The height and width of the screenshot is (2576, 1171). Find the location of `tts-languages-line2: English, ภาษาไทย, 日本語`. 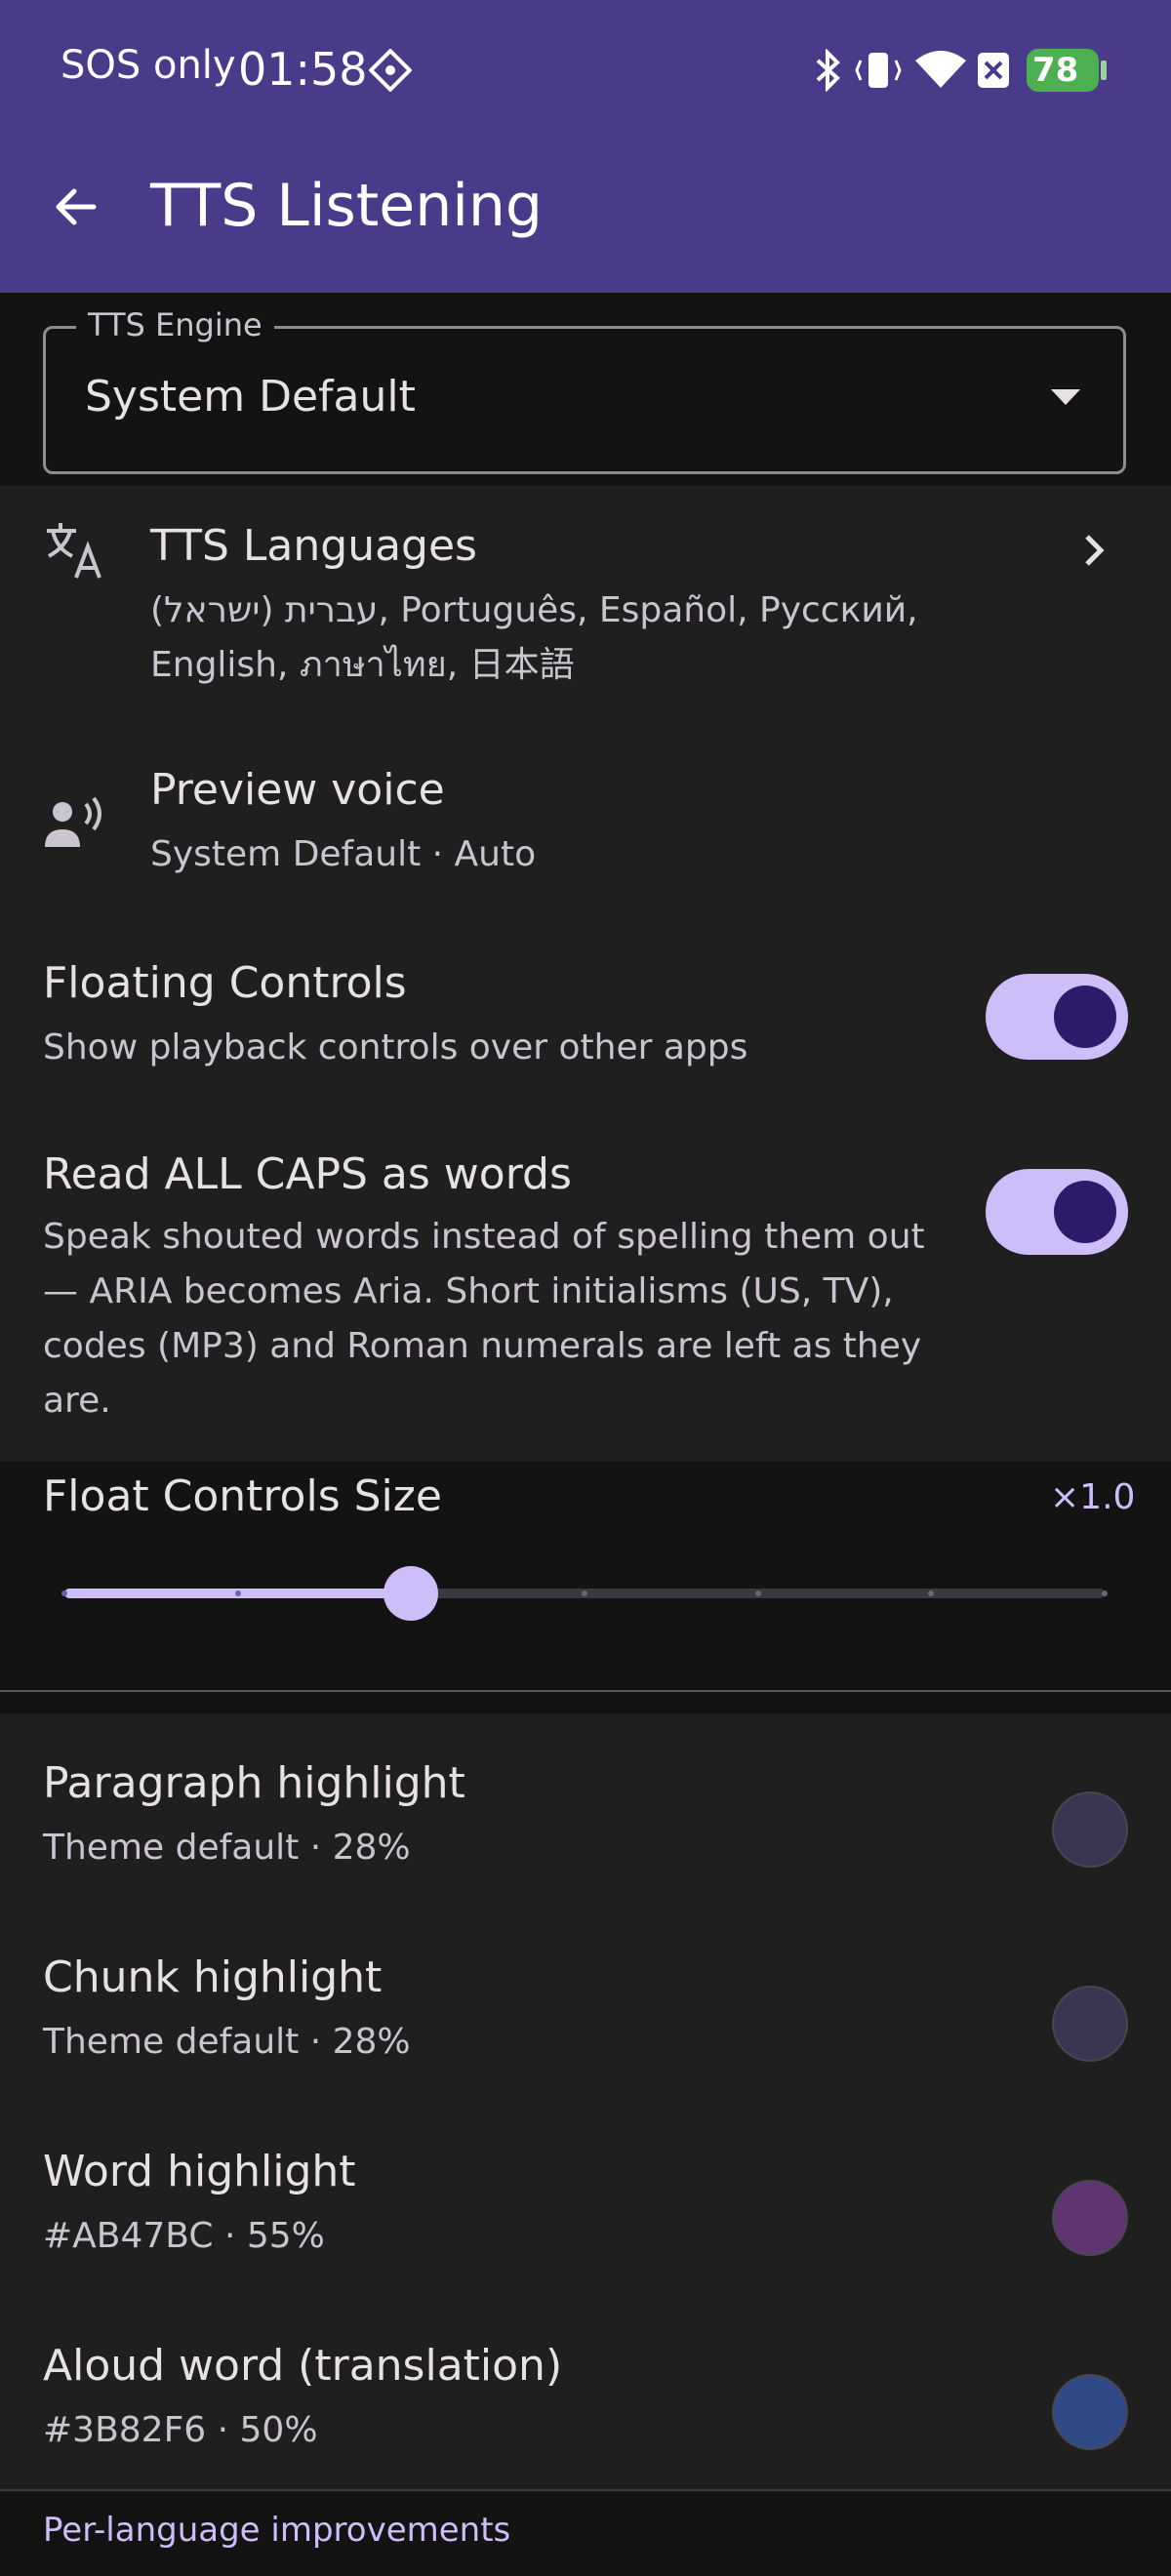

tts-languages-line2: English, ภาษาไทย, 日本語 is located at coordinates (362, 665).